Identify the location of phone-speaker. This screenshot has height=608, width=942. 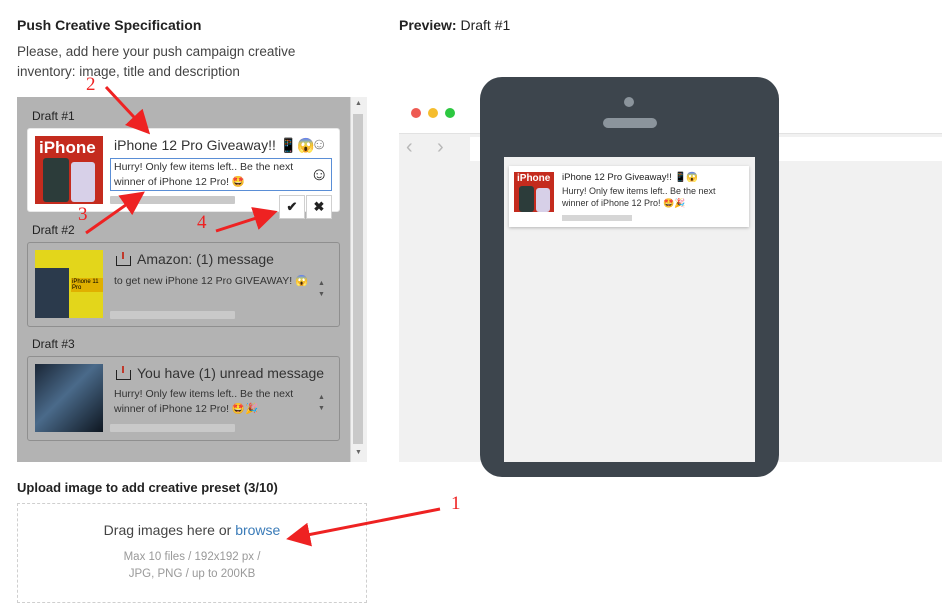
(630, 123).